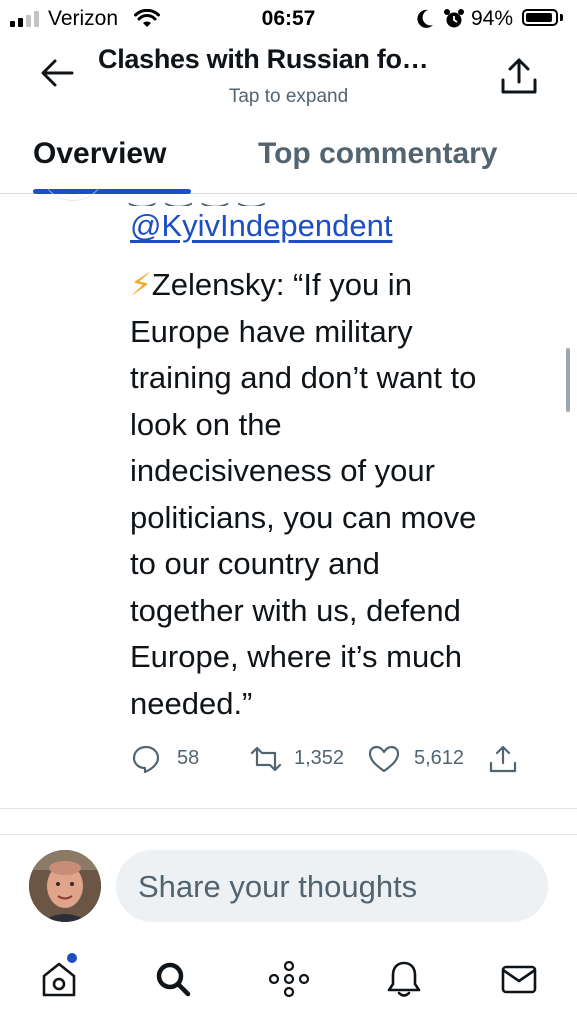 The image size is (577, 1024). Describe the element at coordinates (73, 180) in the screenshot. I see `avatar` at that location.